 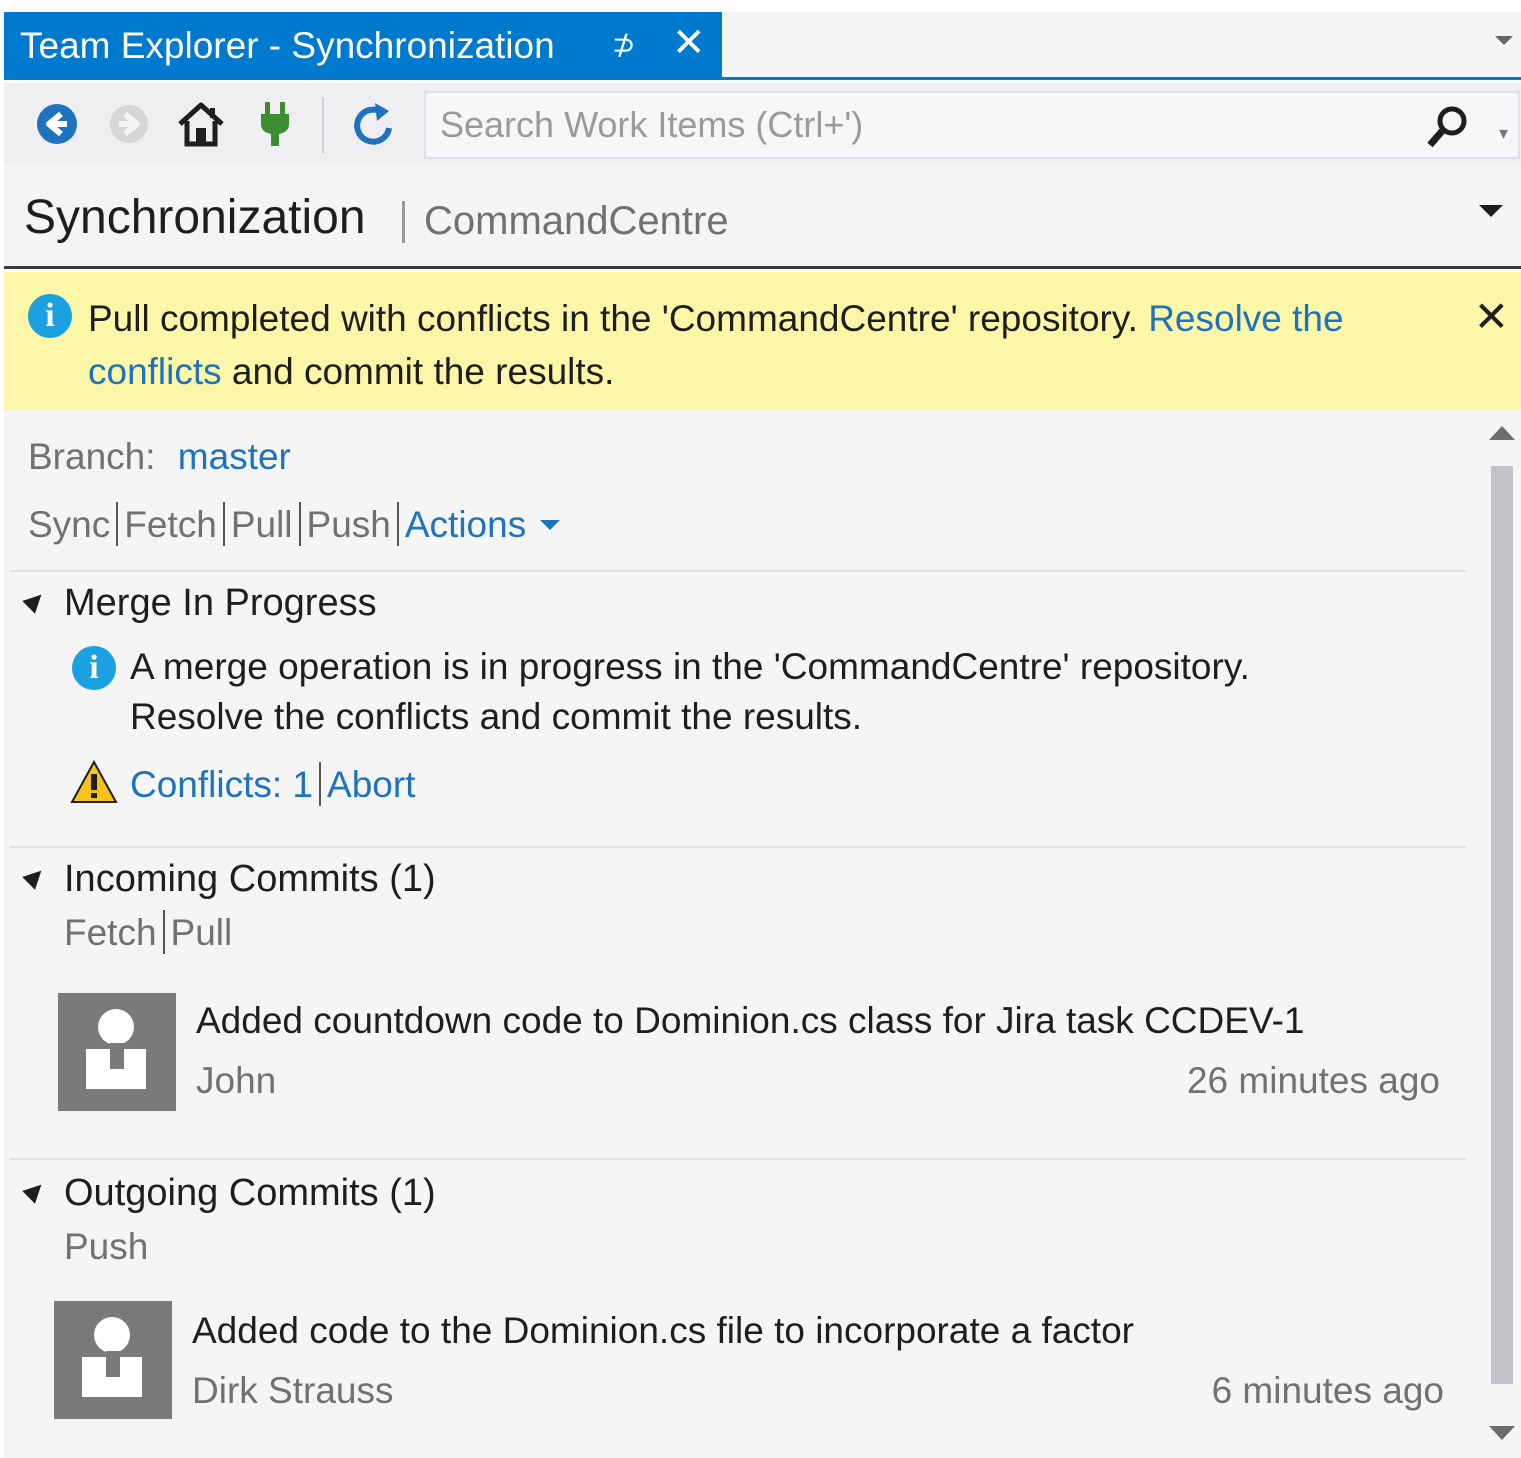 What do you see at coordinates (287, 45) in the screenshot?
I see `tab-title: Team Explorer - Synchronization` at bounding box center [287, 45].